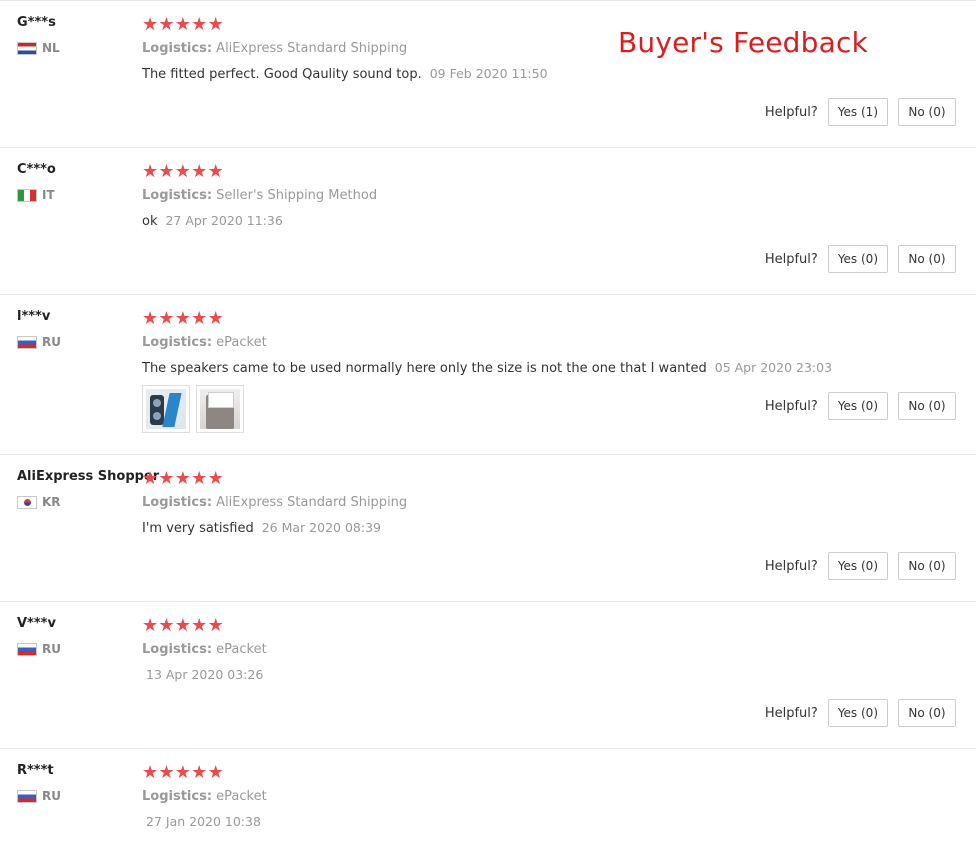  I want to click on helpful-yes-button: Yes (1), so click(857, 112).